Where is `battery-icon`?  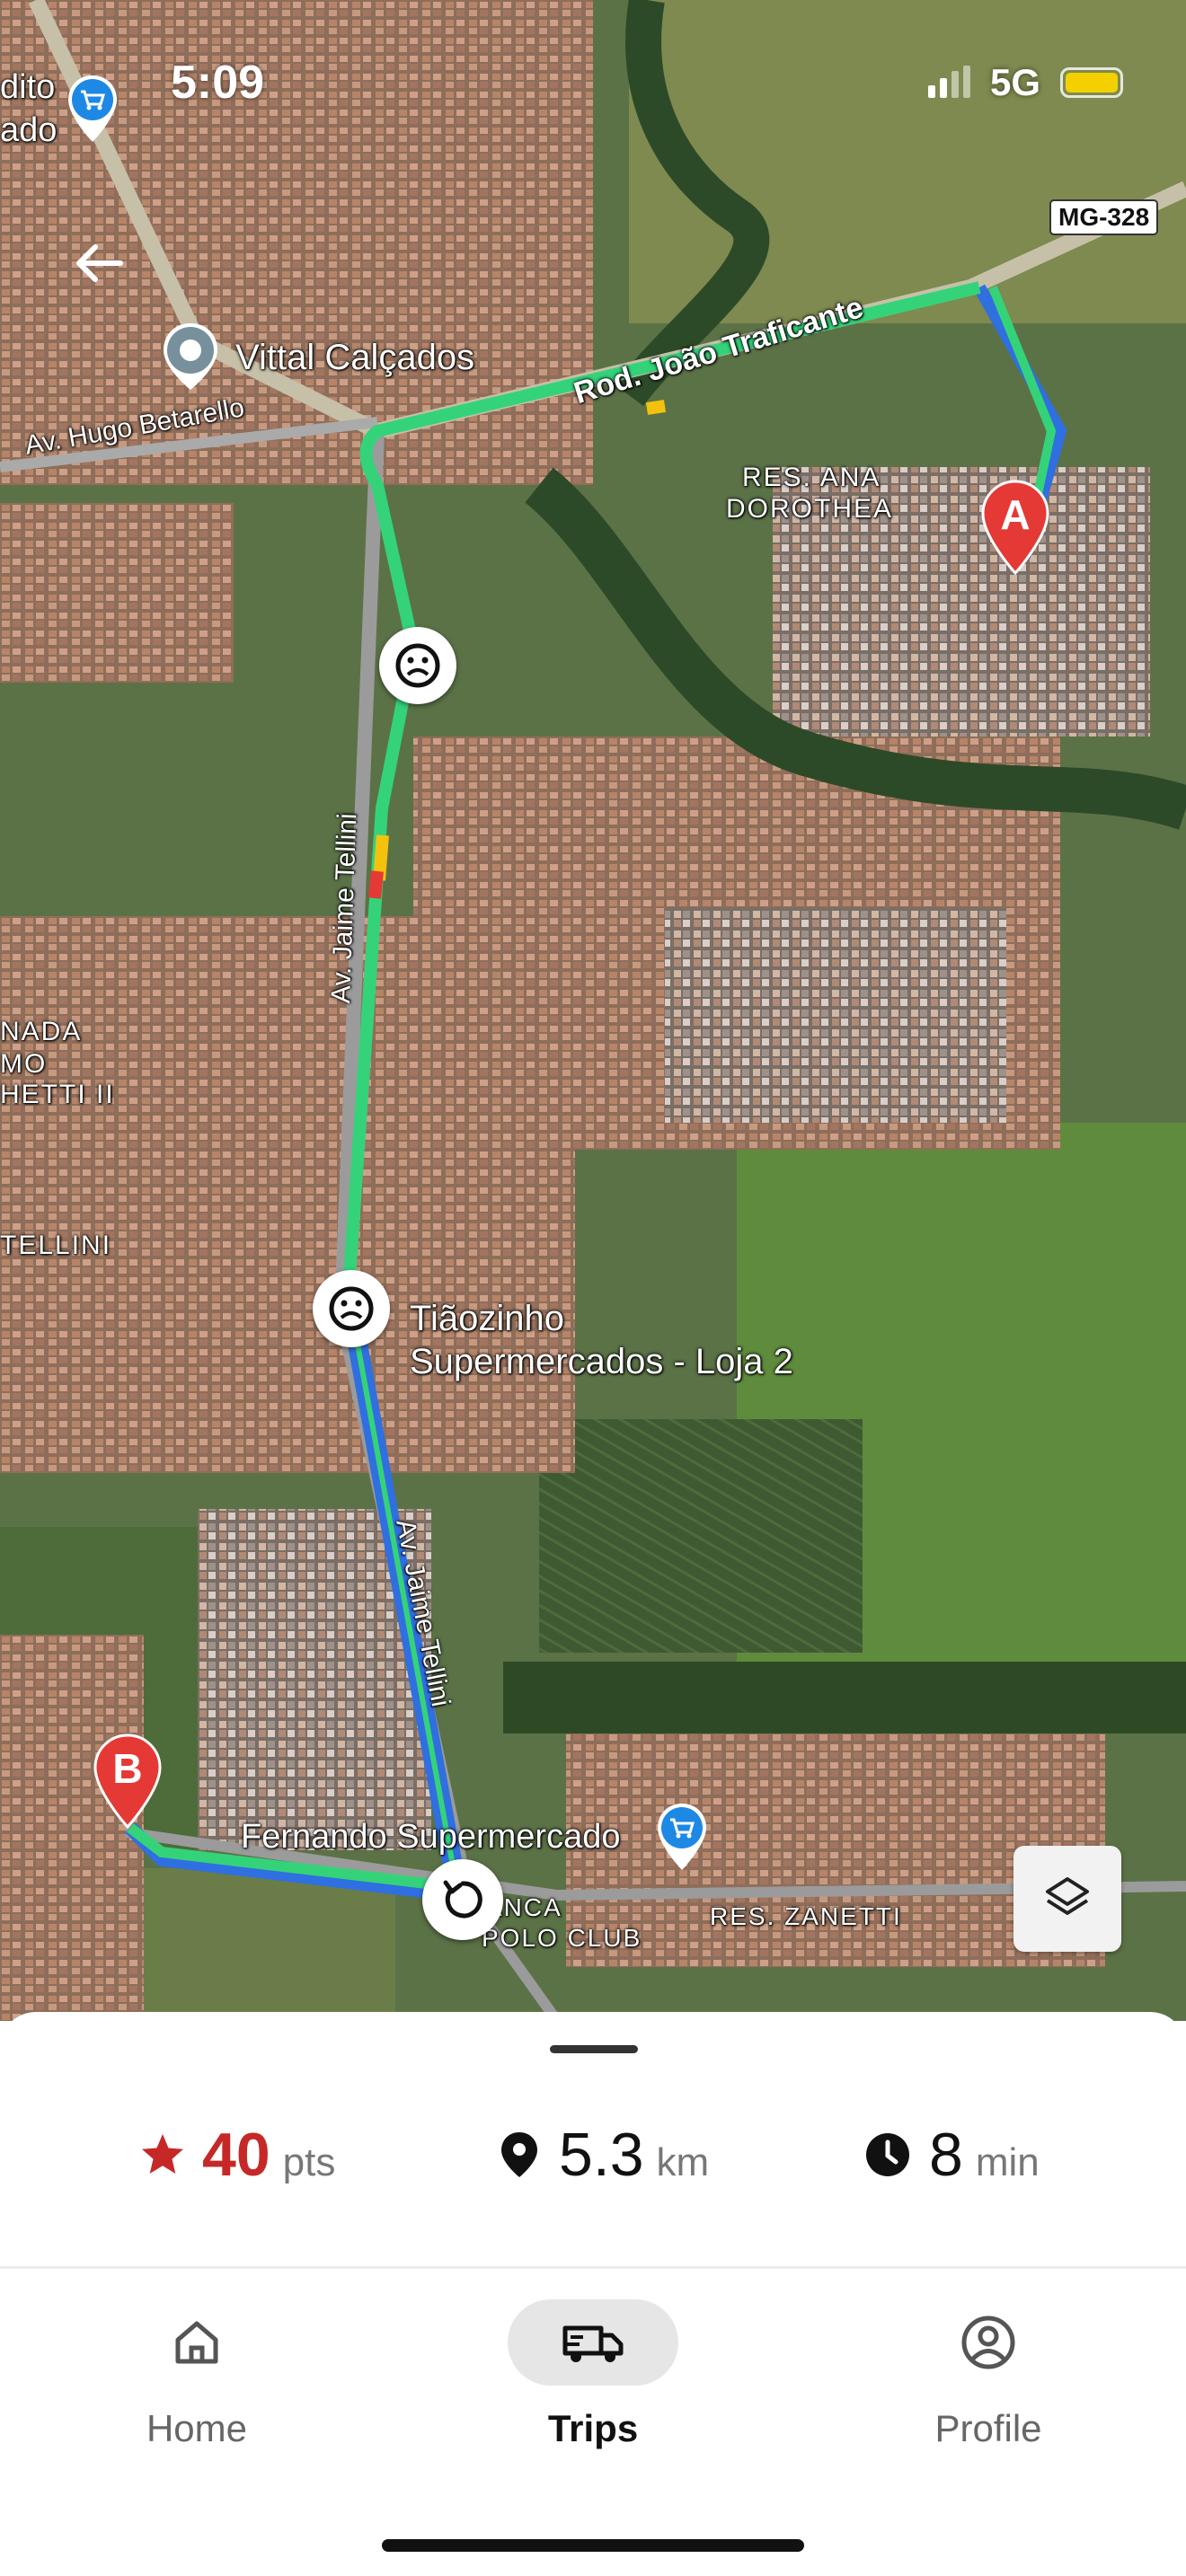
battery-icon is located at coordinates (1091, 82).